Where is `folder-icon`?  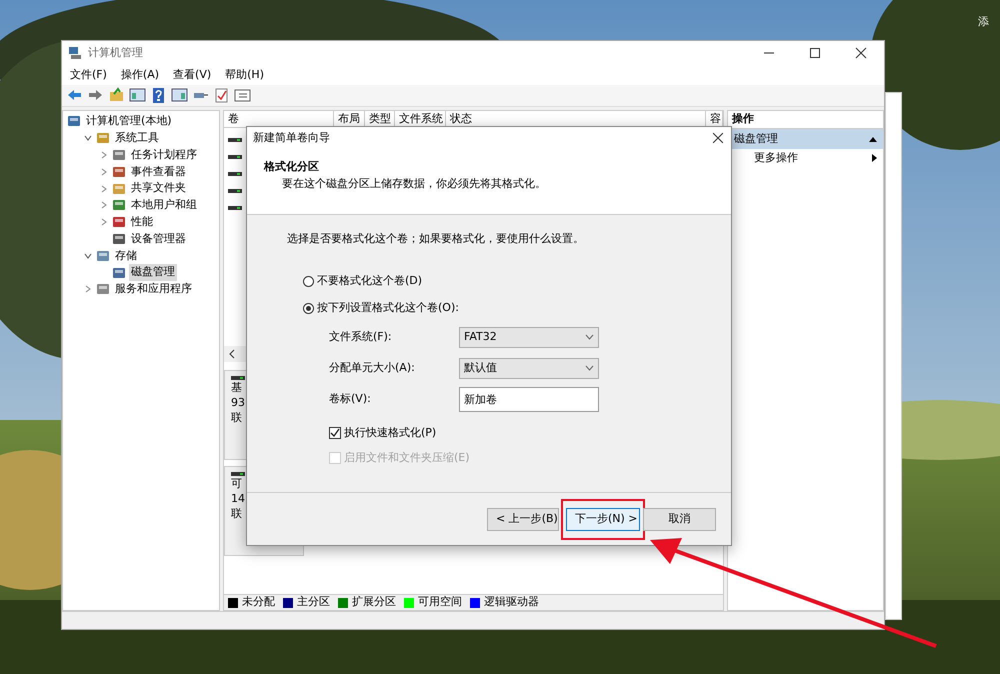
folder-icon is located at coordinates (116, 95).